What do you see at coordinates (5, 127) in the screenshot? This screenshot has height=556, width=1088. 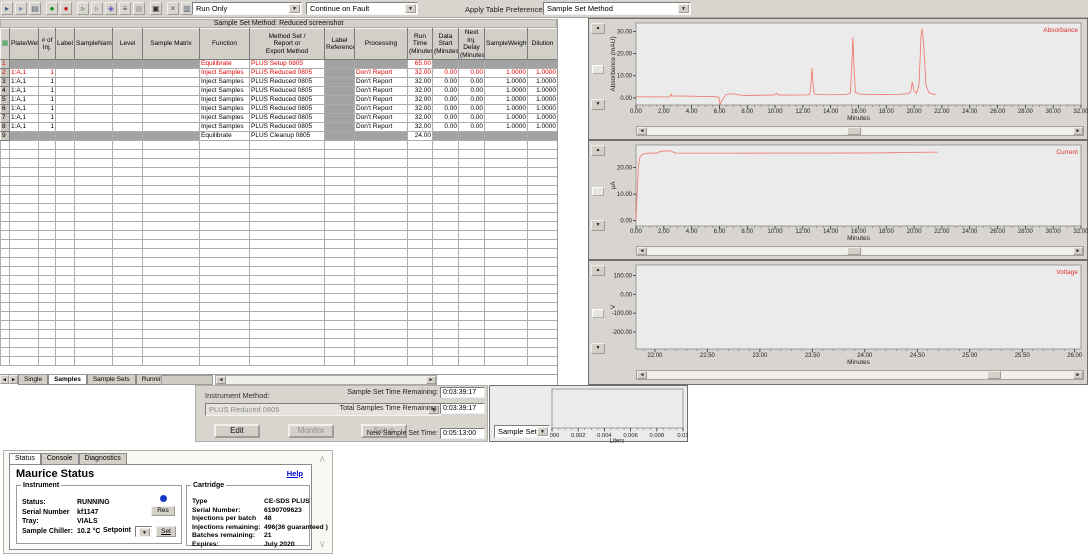 I see `row-number-cell: 8` at bounding box center [5, 127].